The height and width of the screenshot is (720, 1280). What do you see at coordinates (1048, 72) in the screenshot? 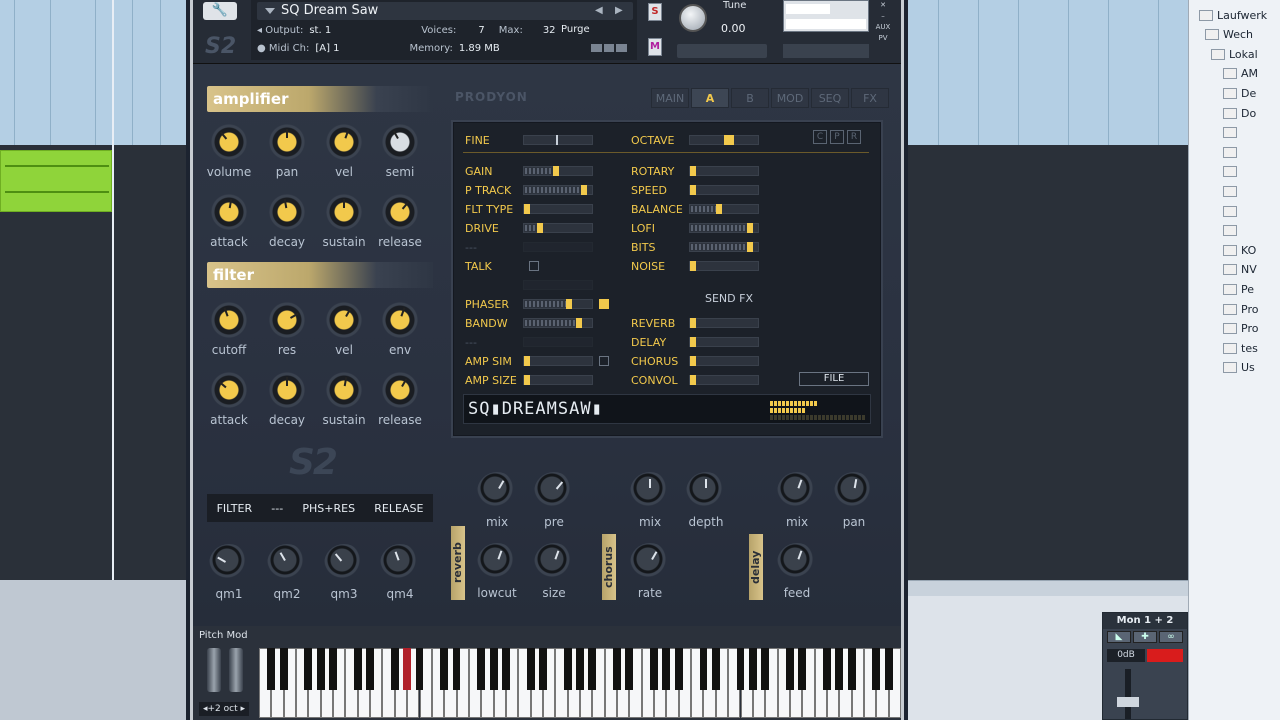
I see `timeline-ruler-right` at bounding box center [1048, 72].